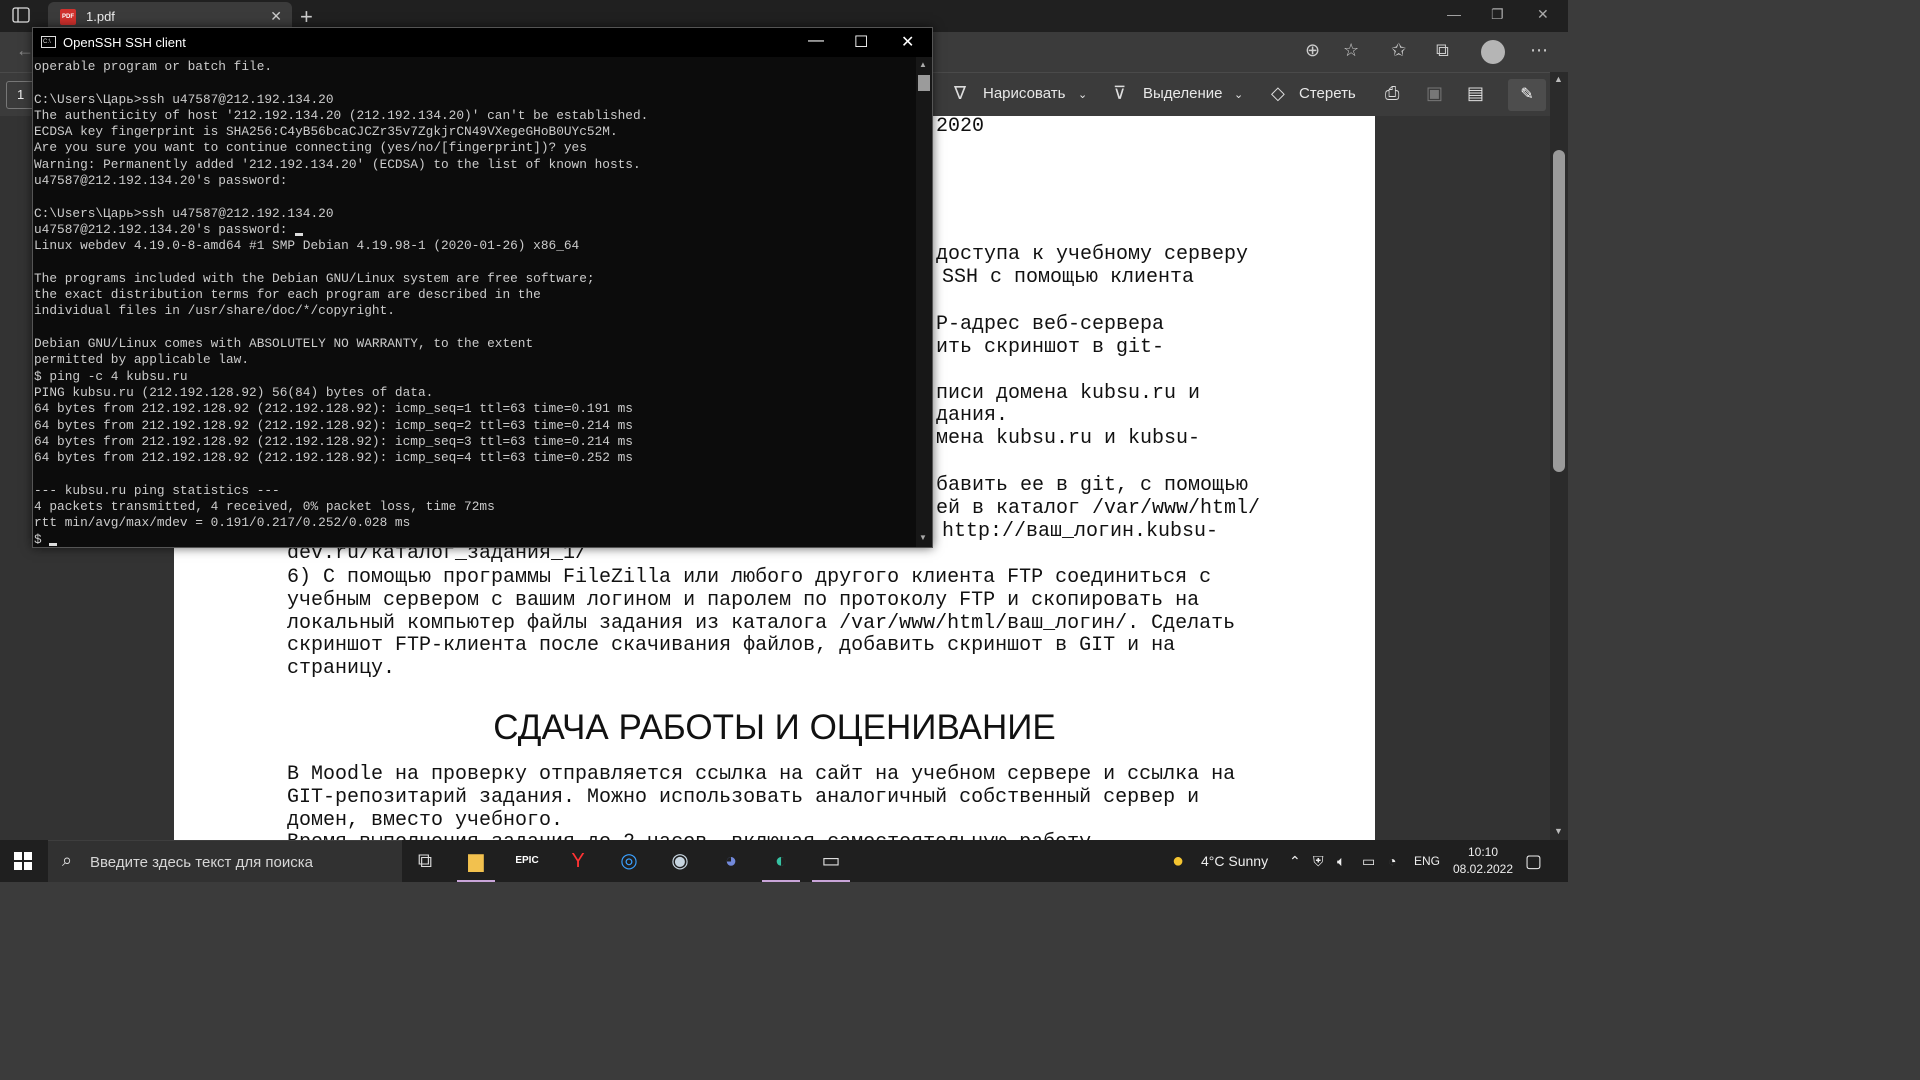 The image size is (1920, 1080). I want to click on save-as-icon: ▤, so click(1475, 93).